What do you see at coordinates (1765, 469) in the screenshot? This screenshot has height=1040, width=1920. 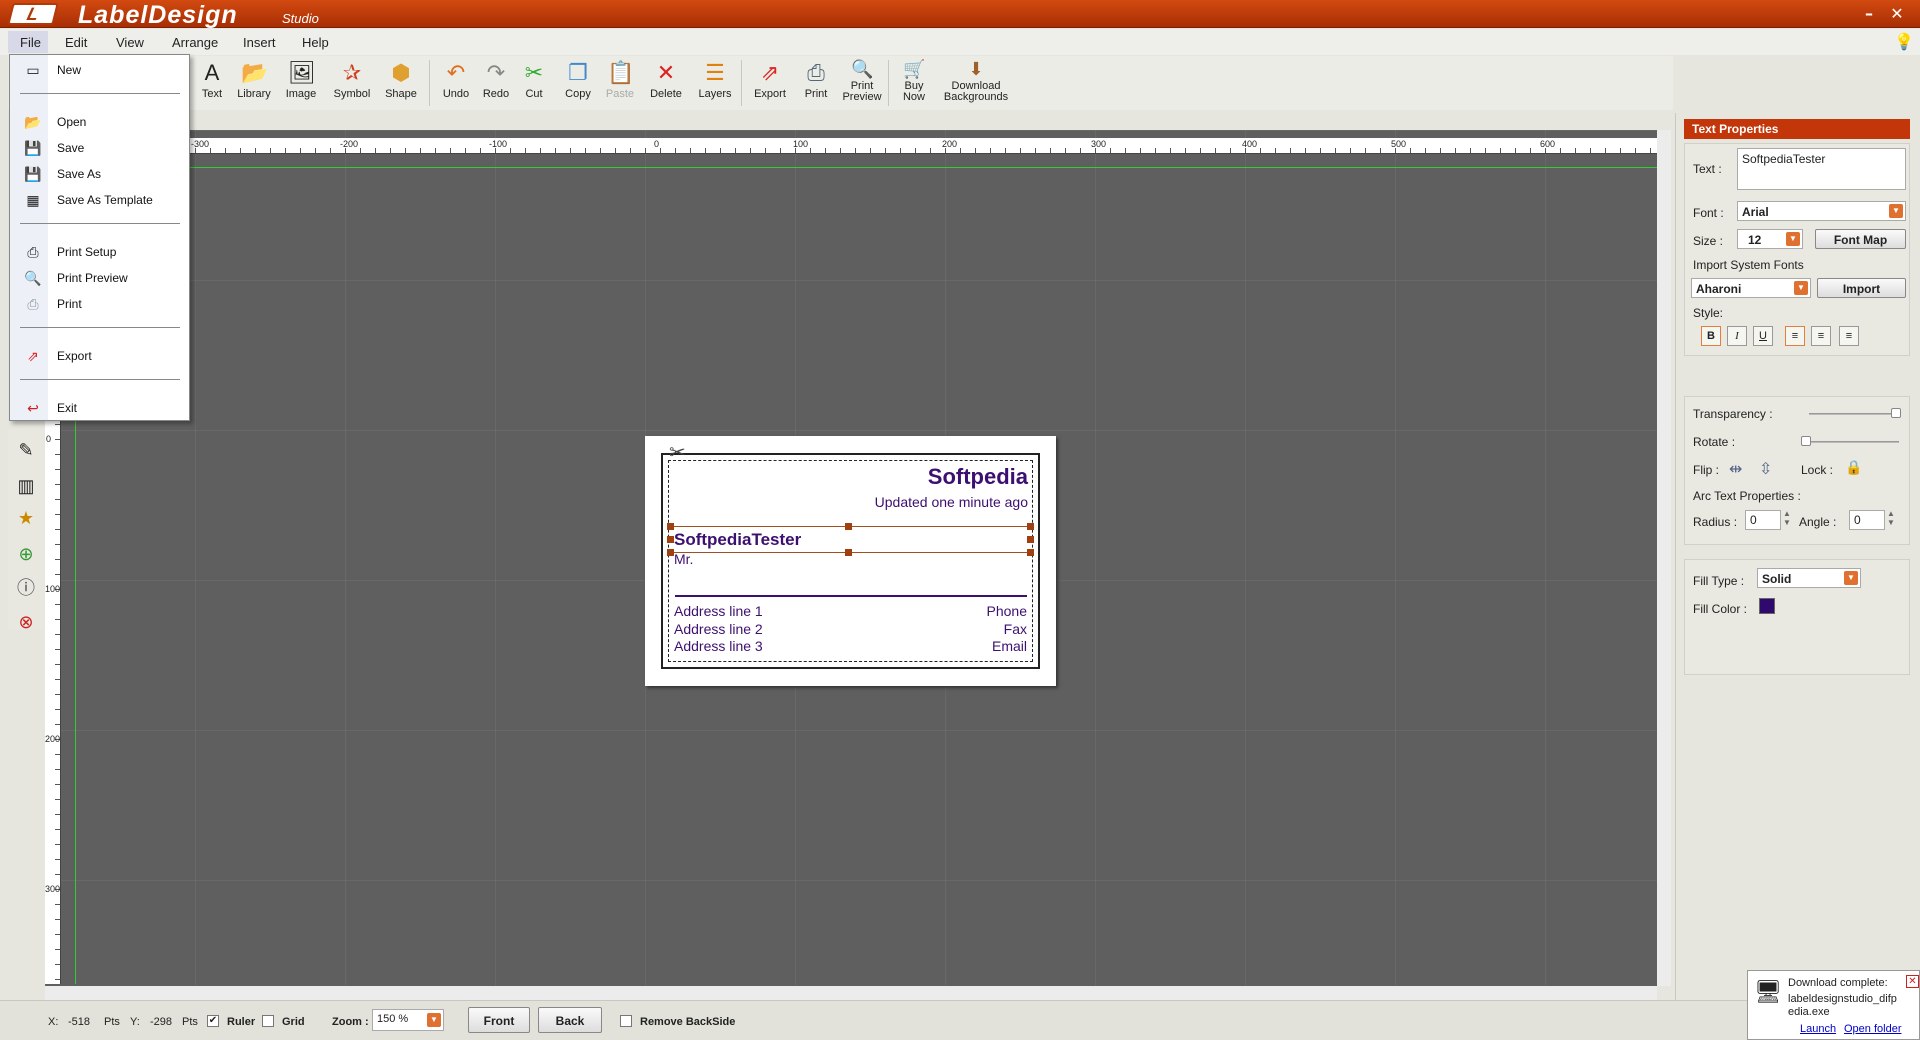 I see `flip-vertical-icon: ⇳` at bounding box center [1765, 469].